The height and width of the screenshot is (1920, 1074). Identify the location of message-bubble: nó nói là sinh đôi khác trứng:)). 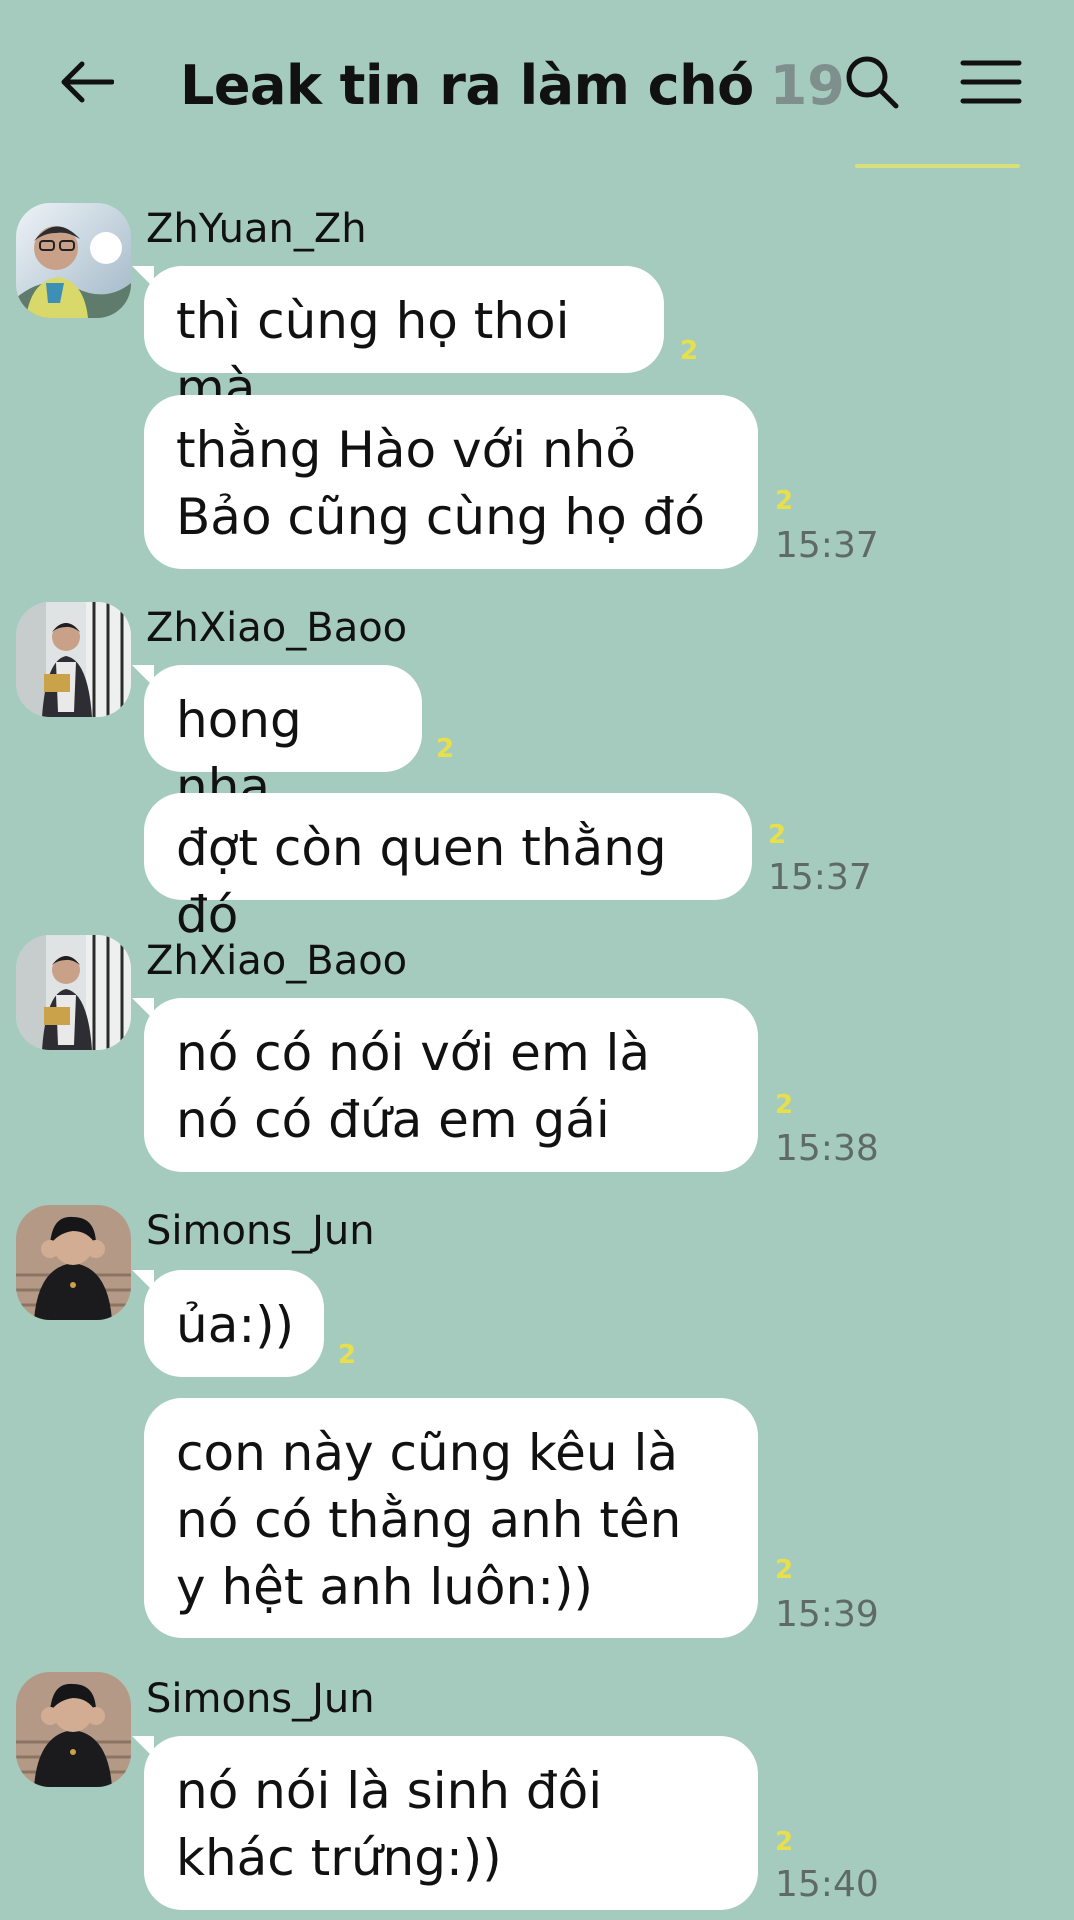
(445, 1823).